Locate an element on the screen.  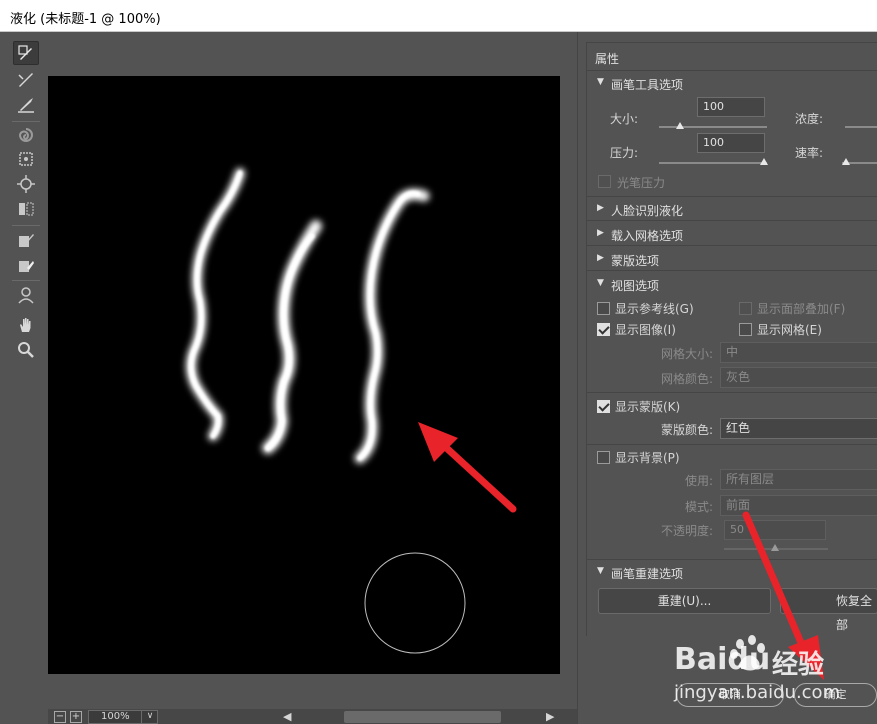
show-image-label: 显示图像(I) is located at coordinates (645, 330).